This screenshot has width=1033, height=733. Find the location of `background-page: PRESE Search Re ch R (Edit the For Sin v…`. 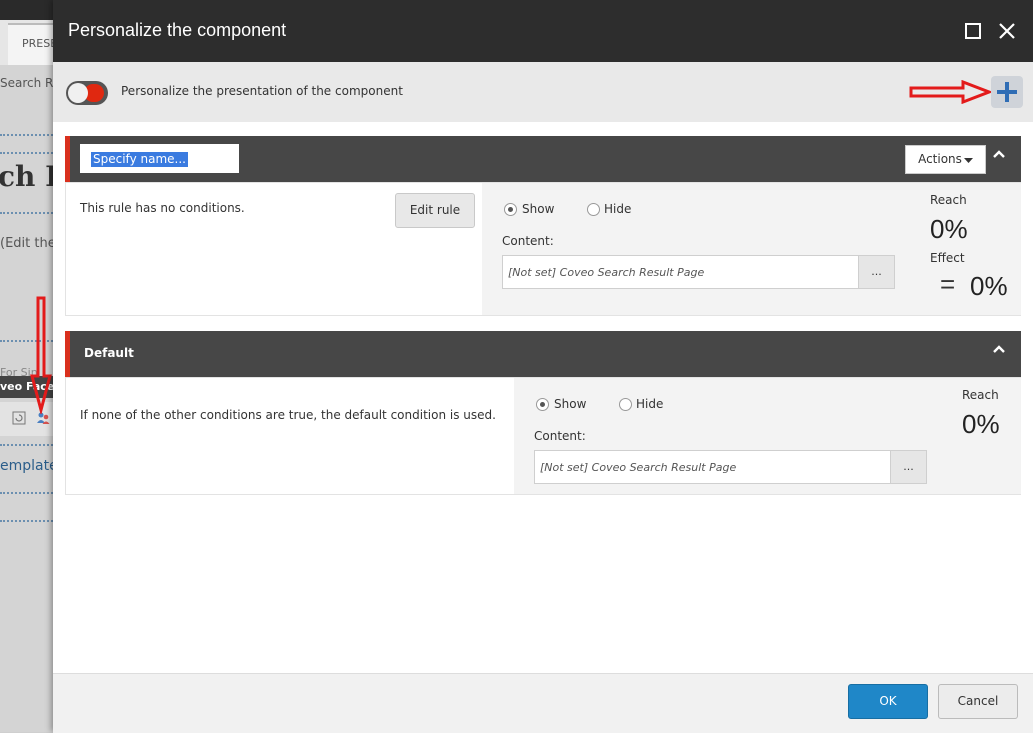

background-page: PRESE Search Re ch R (Edit the For Sin v… is located at coordinates (30, 366).